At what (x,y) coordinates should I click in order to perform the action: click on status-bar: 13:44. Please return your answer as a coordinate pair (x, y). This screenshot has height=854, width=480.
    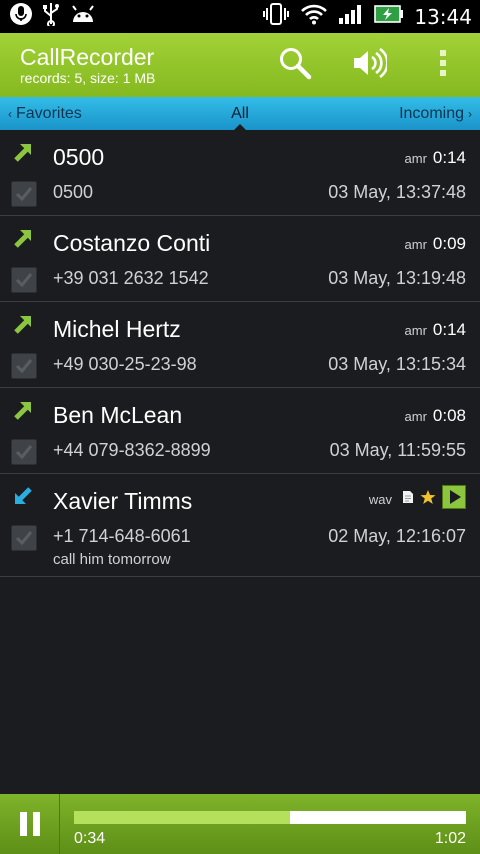
    Looking at the image, I should click on (240, 16).